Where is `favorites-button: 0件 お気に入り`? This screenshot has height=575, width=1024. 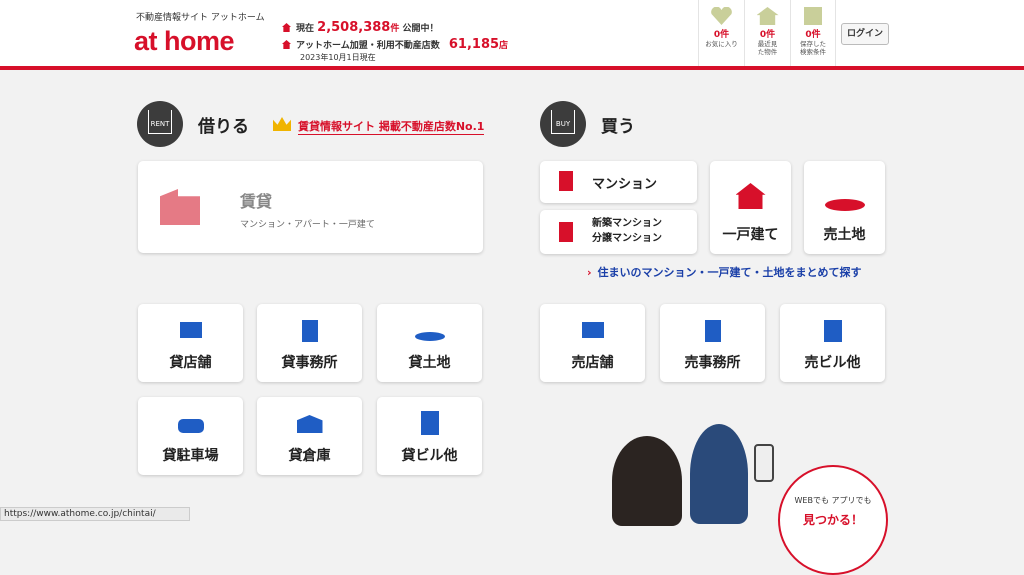
favorites-button: 0件 お気に入り is located at coordinates (721, 33).